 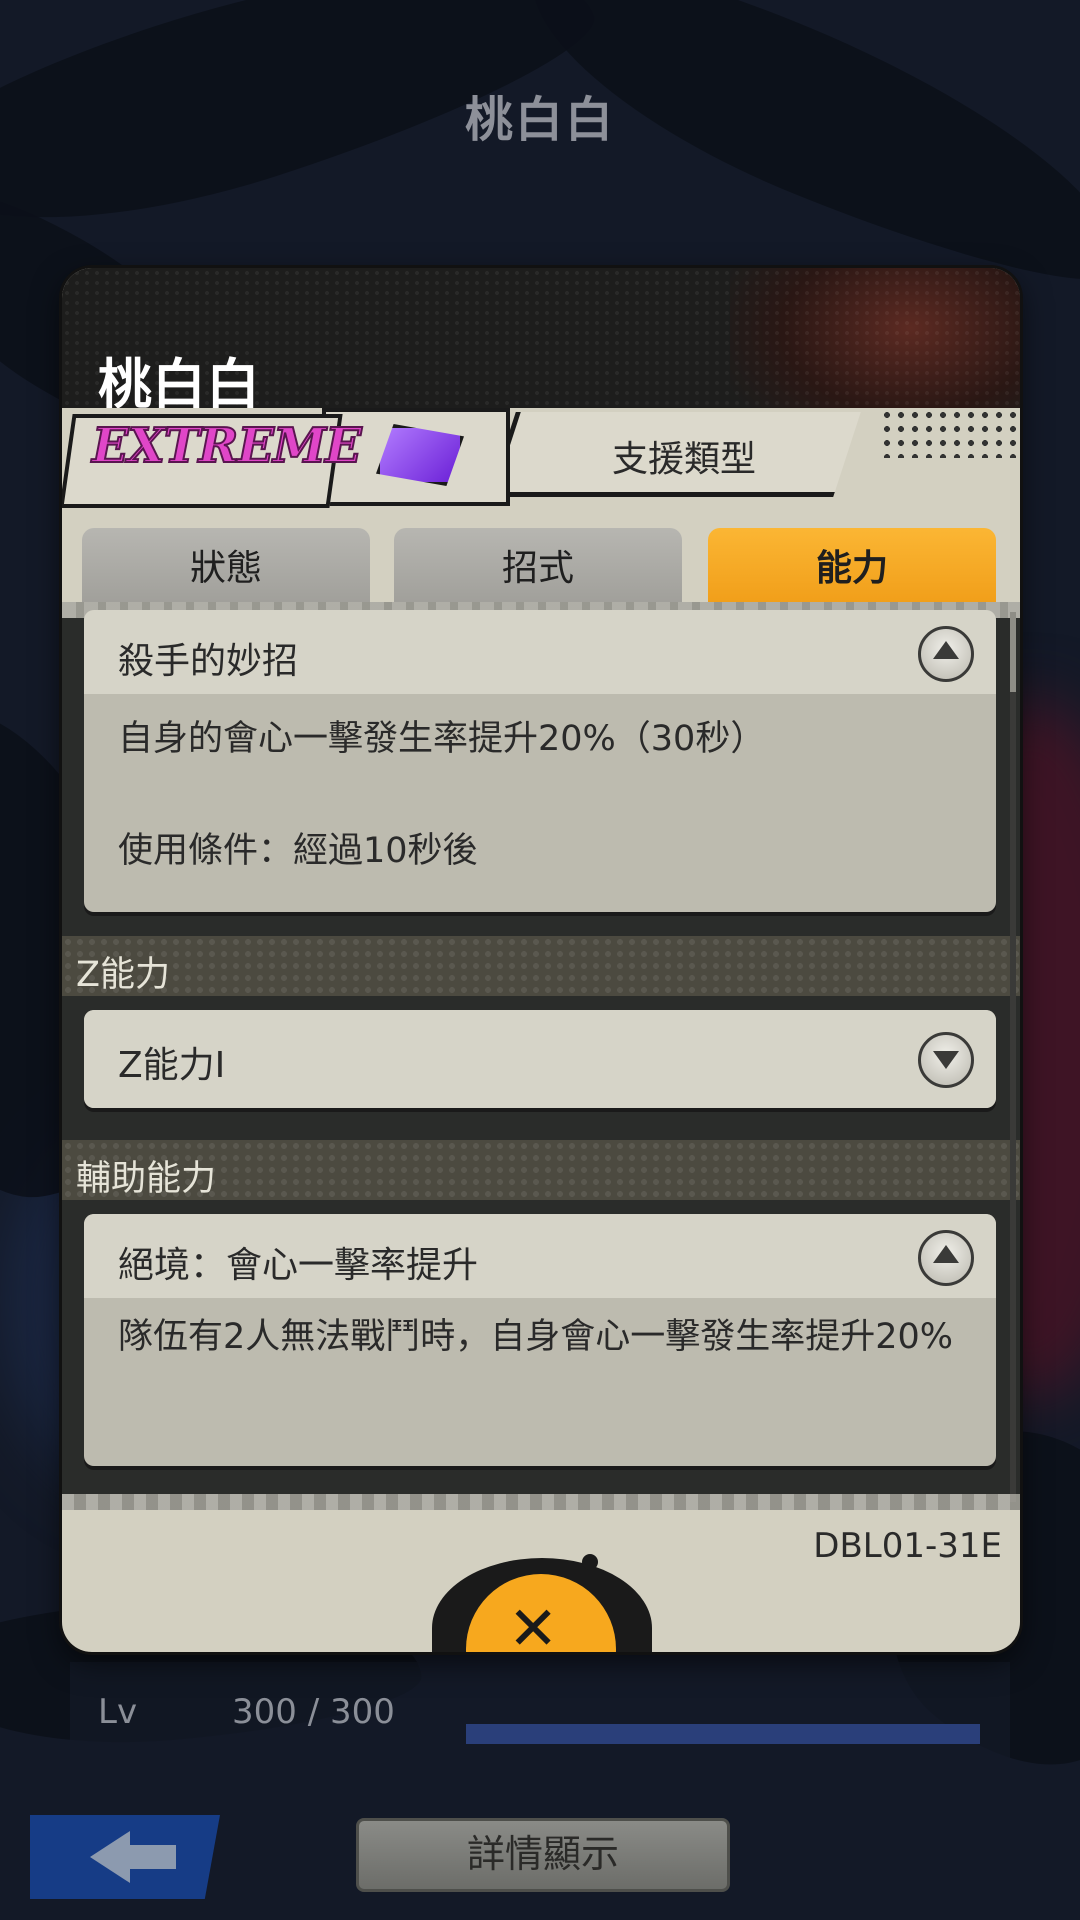 What do you see at coordinates (536, 1337) in the screenshot?
I see `support-ability-description: 隊伍有2人無法戰鬥時，自身會心一擊發生率提升20%` at bounding box center [536, 1337].